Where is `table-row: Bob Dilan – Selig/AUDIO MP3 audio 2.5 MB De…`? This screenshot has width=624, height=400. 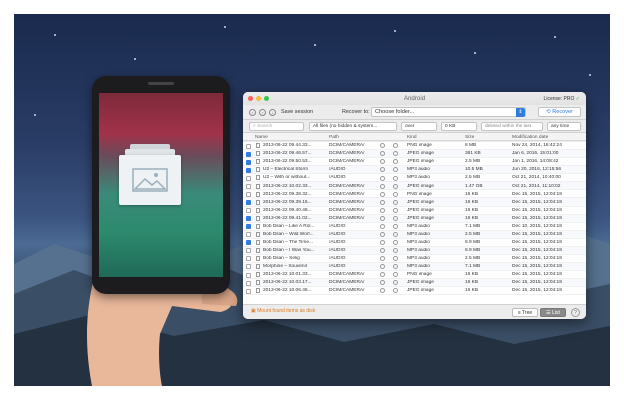 table-row: Bob Dilan – Selig/AUDIO MP3 audio 2.5 MB De… is located at coordinates (414, 259).